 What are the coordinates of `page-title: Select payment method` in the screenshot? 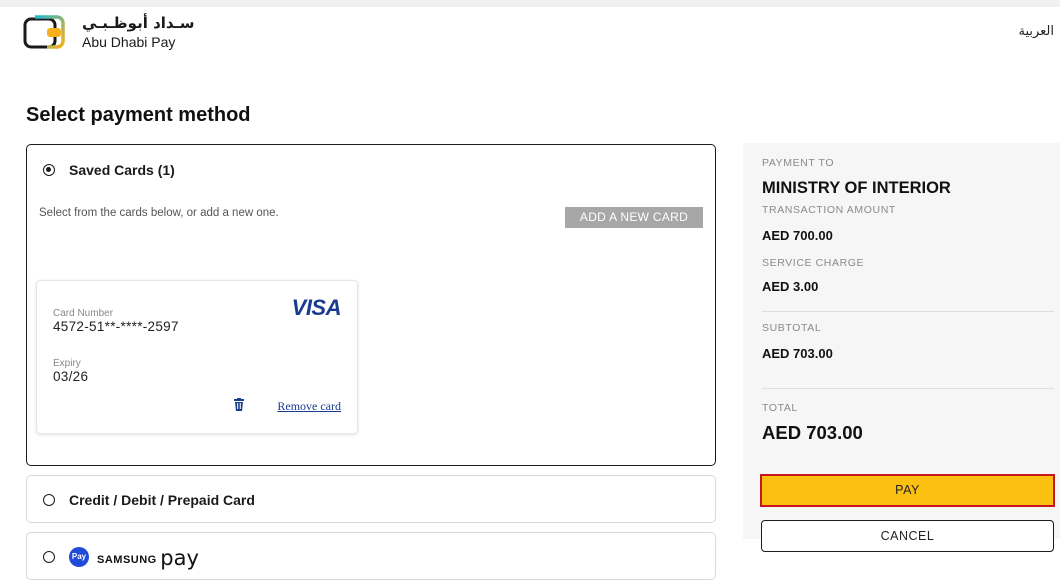 It's located at (138, 115).